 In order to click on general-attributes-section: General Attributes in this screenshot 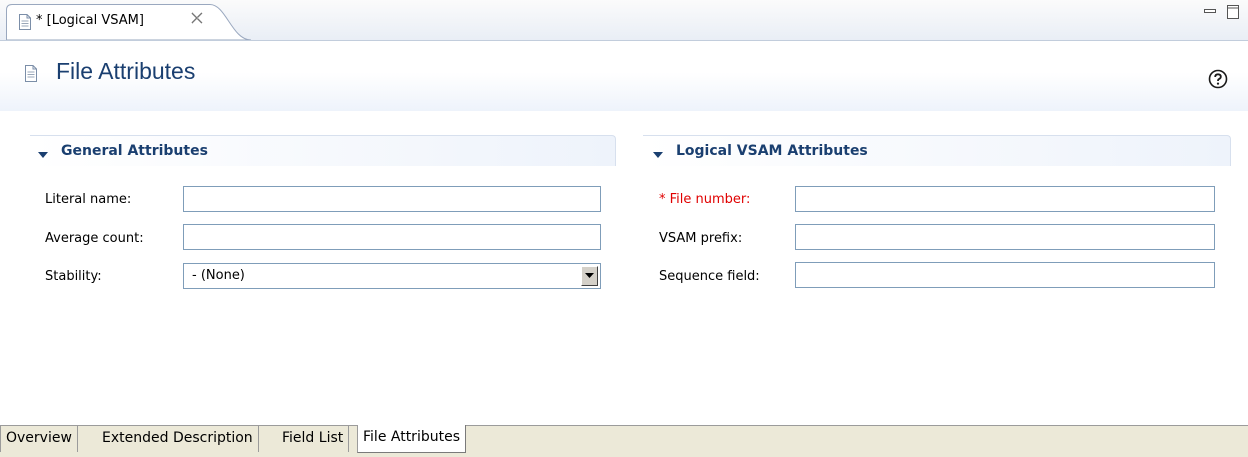, I will do `click(323, 150)`.